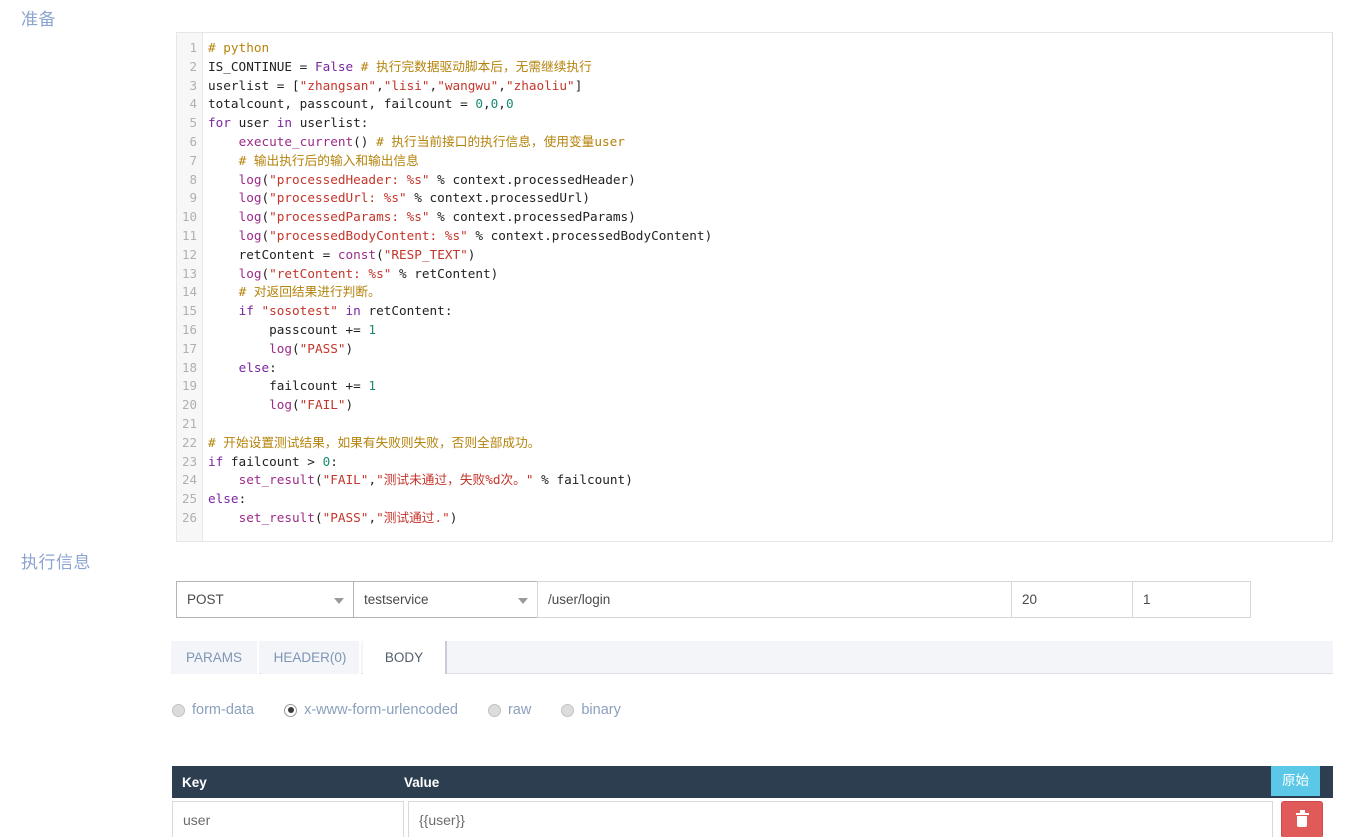  Describe the element at coordinates (189, 235) in the screenshot. I see `line-number: 11` at that location.